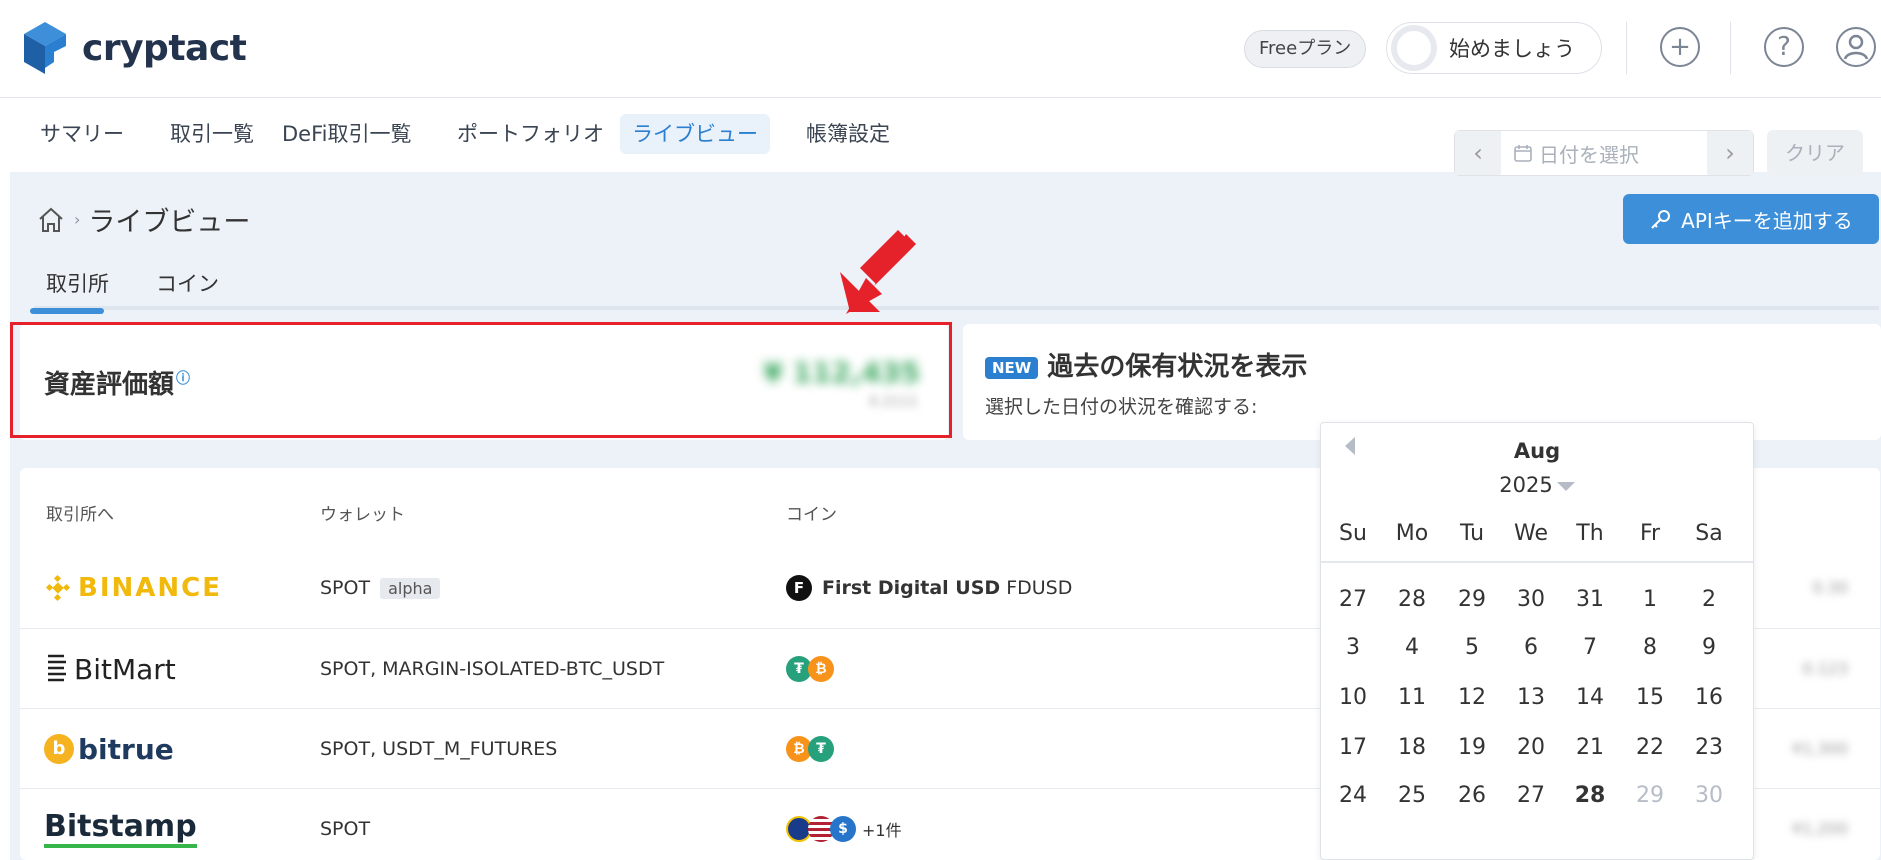 This screenshot has width=1881, height=860. I want to click on calendar-day: 20, so click(1531, 747).